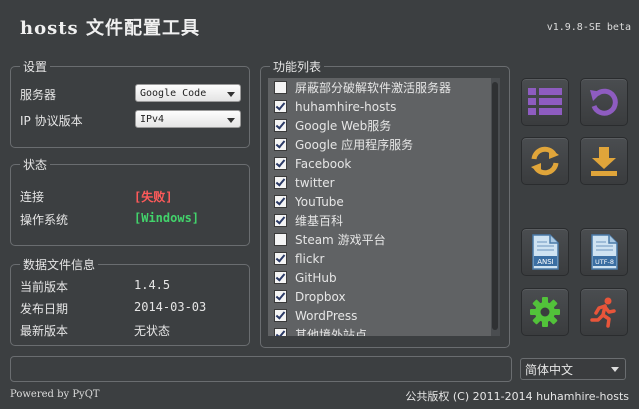 This screenshot has height=409, width=639. What do you see at coordinates (35, 164) in the screenshot?
I see `status-legend: 状态` at bounding box center [35, 164].